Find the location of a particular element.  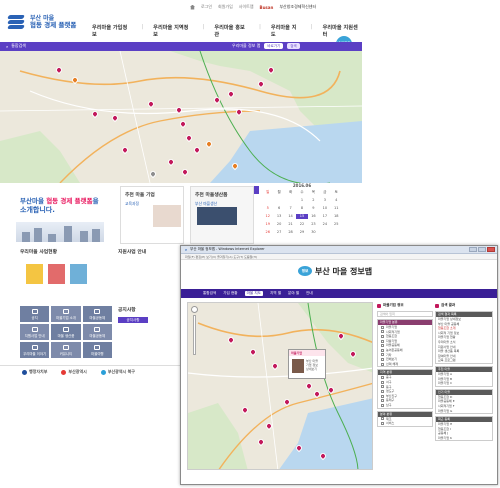

home-icon is located at coordinates (192, 7).